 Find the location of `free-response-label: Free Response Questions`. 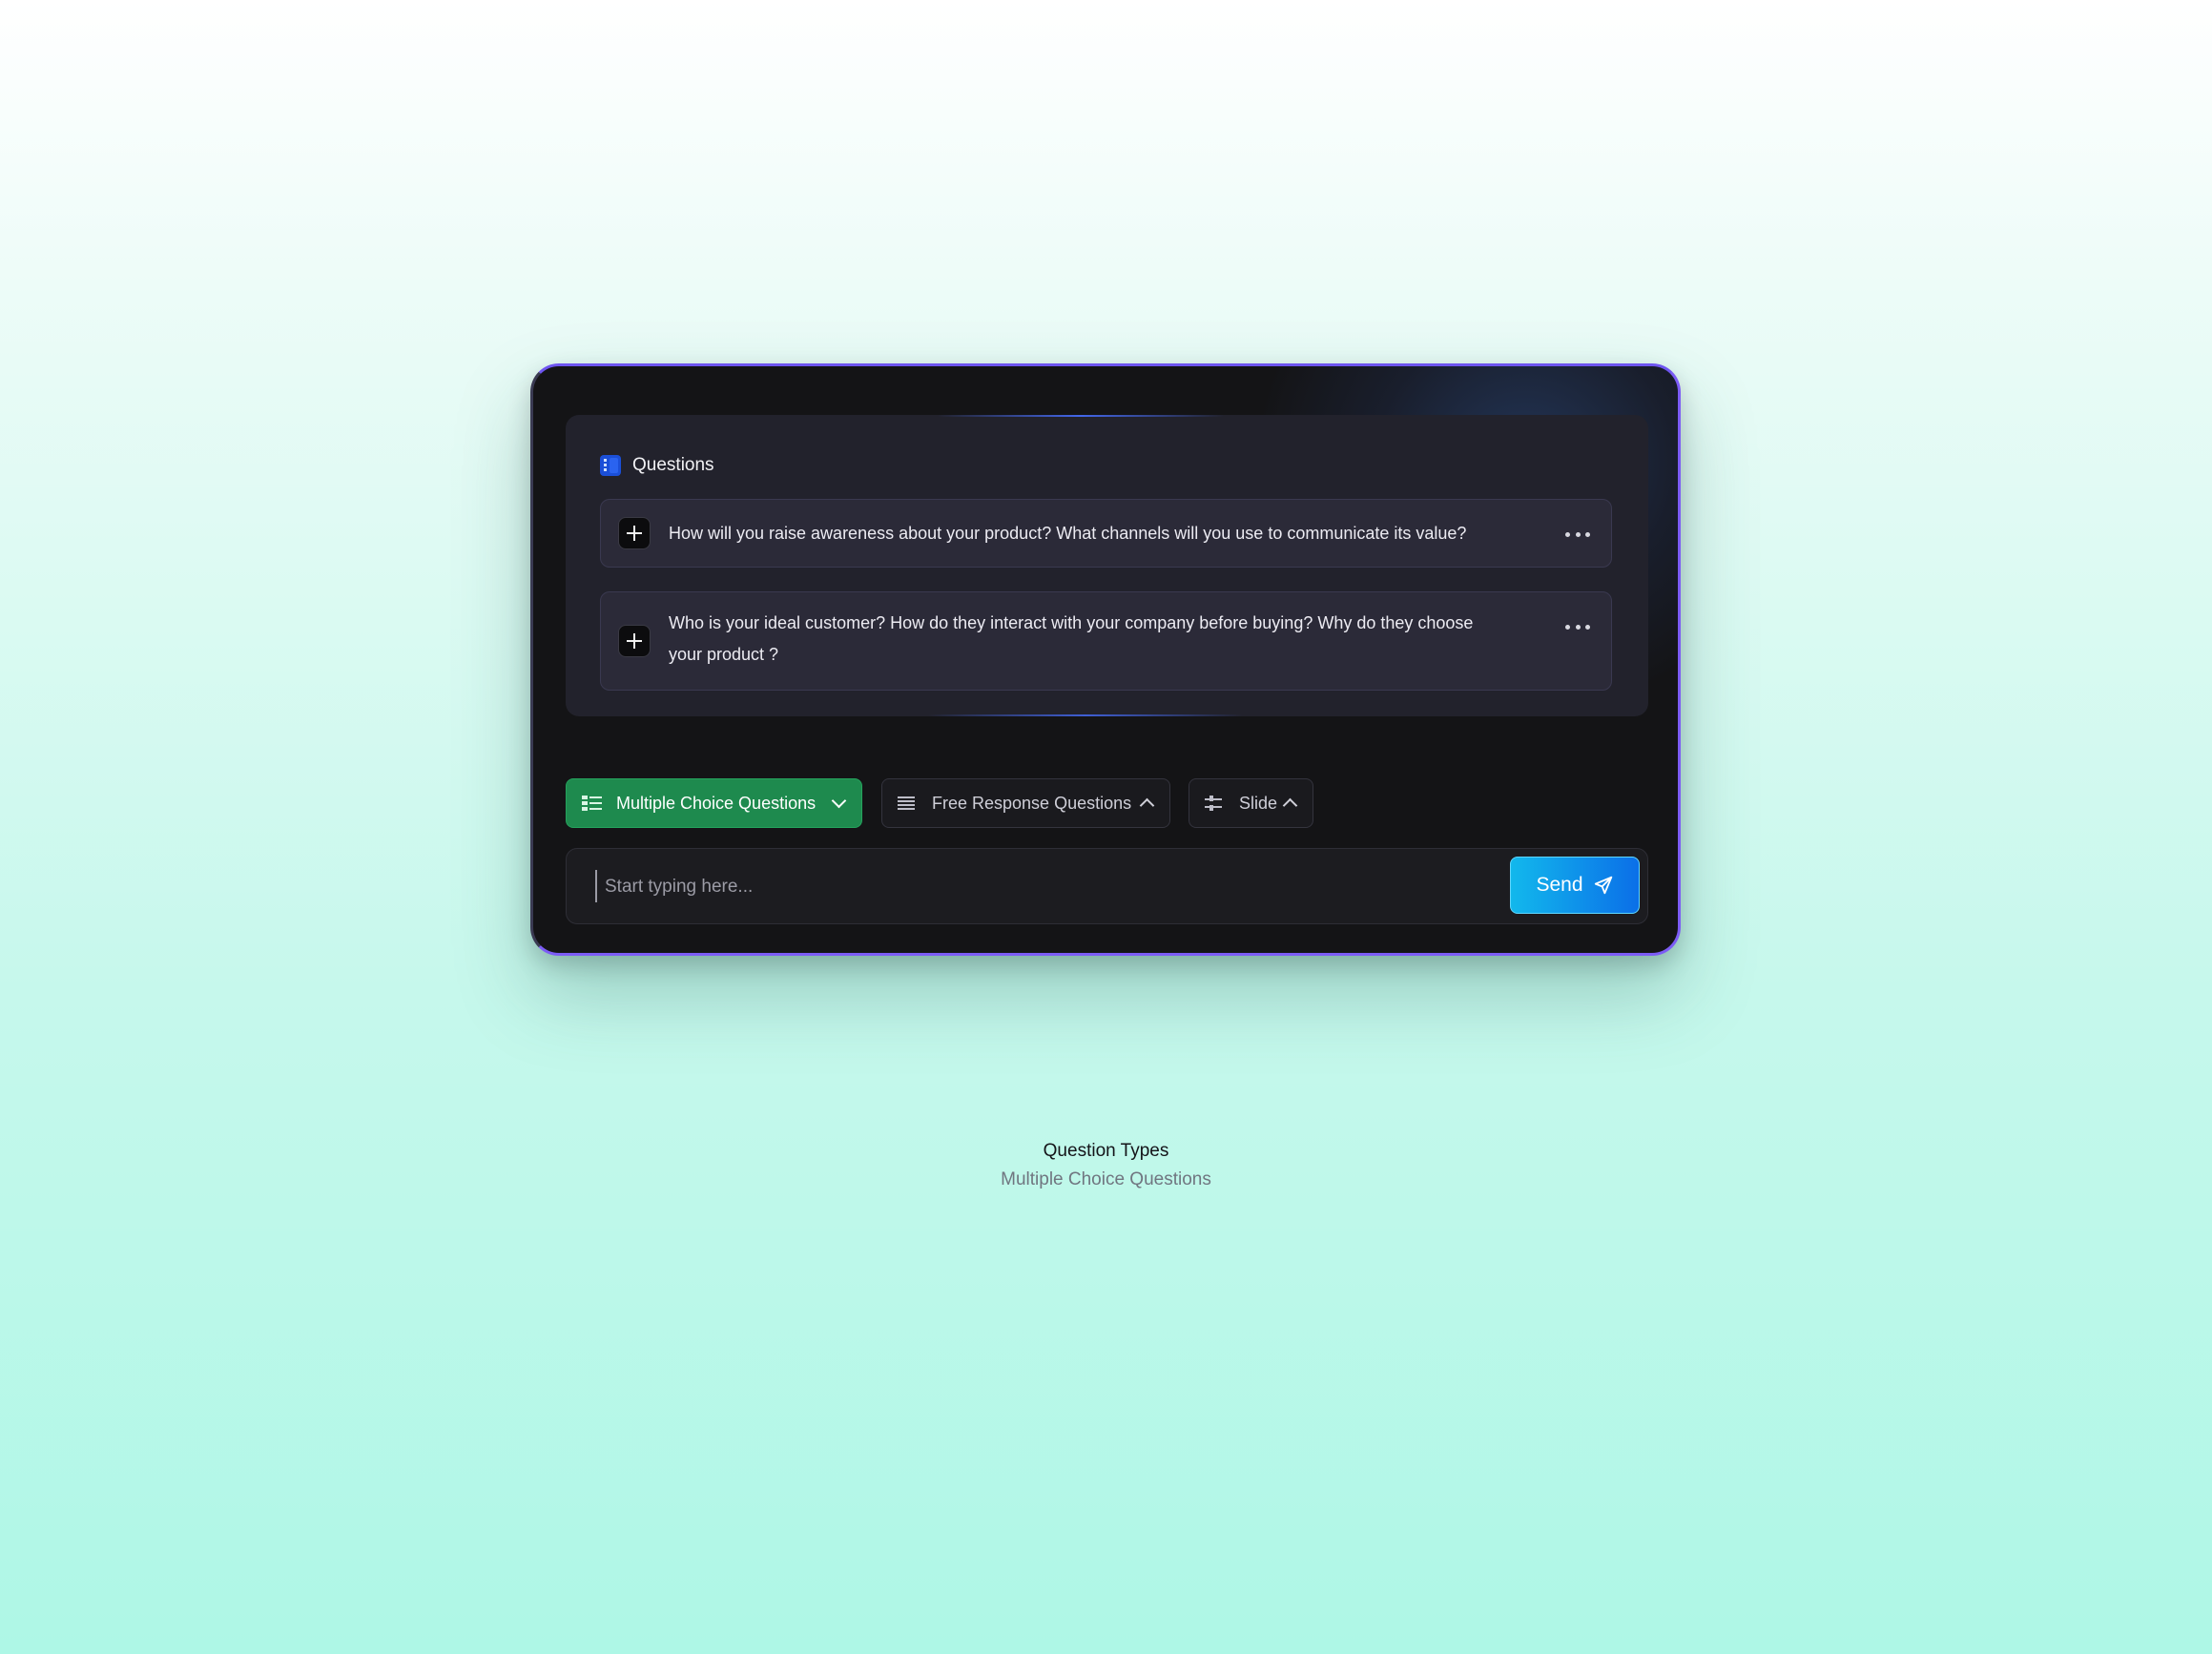

free-response-label: Free Response Questions is located at coordinates (1032, 803).